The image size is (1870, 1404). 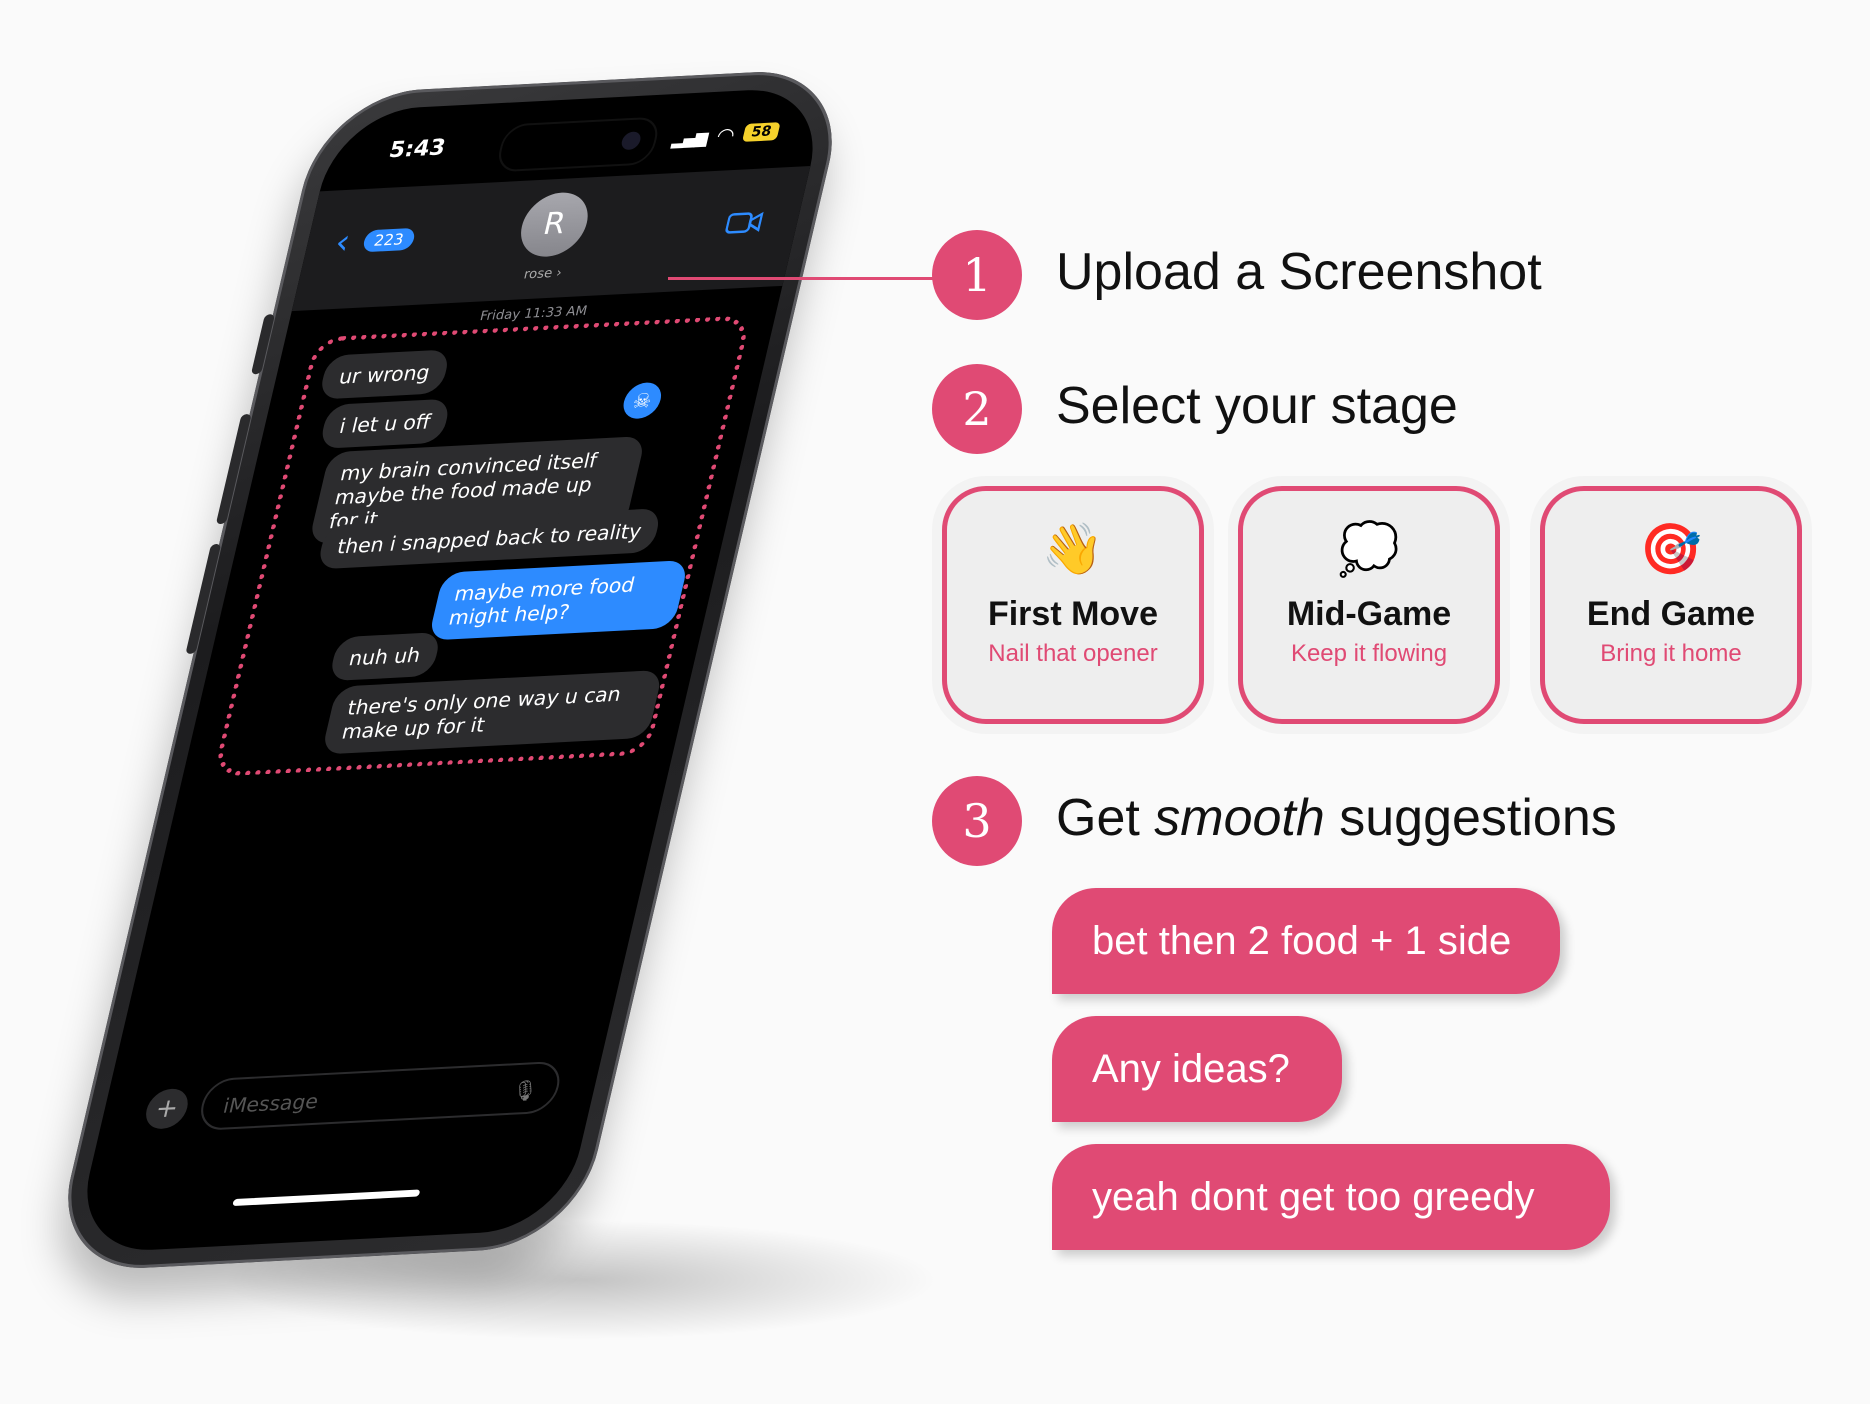 What do you see at coordinates (1369, 614) in the screenshot?
I see `stage-title: Mid-Game` at bounding box center [1369, 614].